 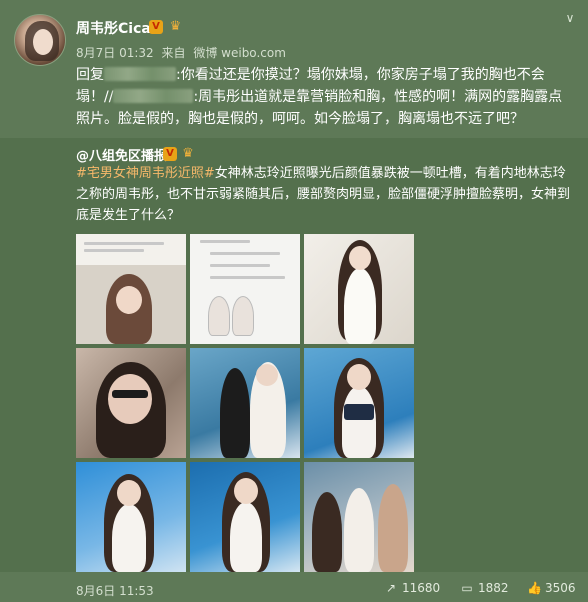 I want to click on avatar, so click(x=40, y=40).